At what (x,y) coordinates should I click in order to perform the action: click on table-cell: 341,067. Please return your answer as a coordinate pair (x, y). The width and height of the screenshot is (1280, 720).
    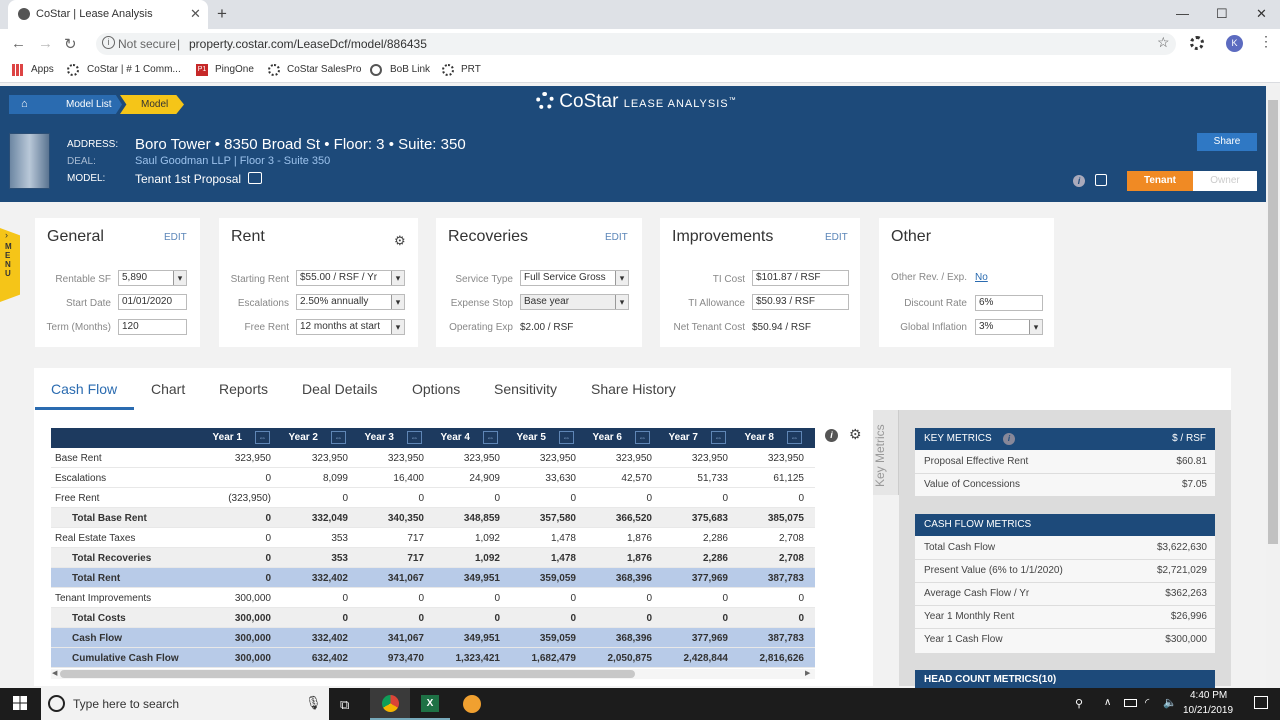
    Looking at the image, I should click on (405, 638).